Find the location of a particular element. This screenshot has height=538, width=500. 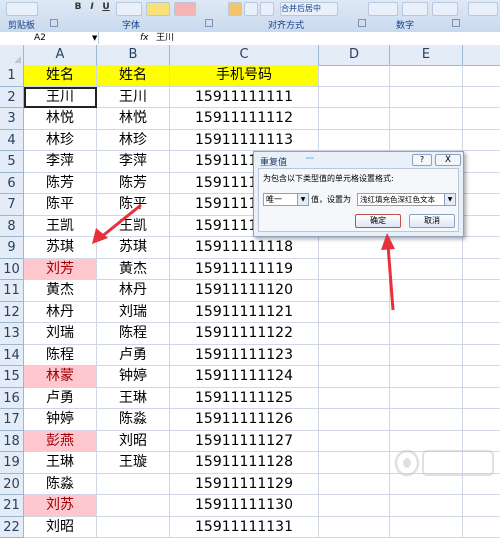

cell-b: 林丹 is located at coordinates (133, 291).